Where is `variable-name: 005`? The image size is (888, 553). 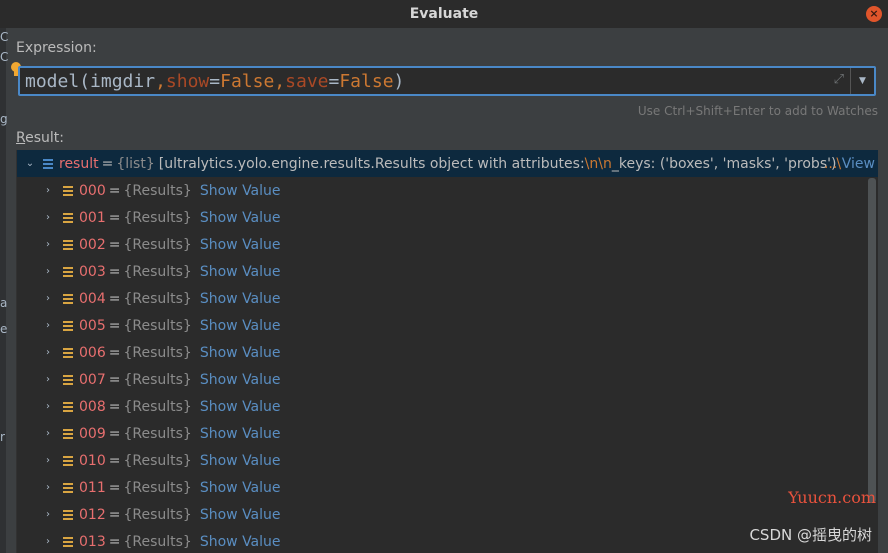 variable-name: 005 is located at coordinates (92, 325).